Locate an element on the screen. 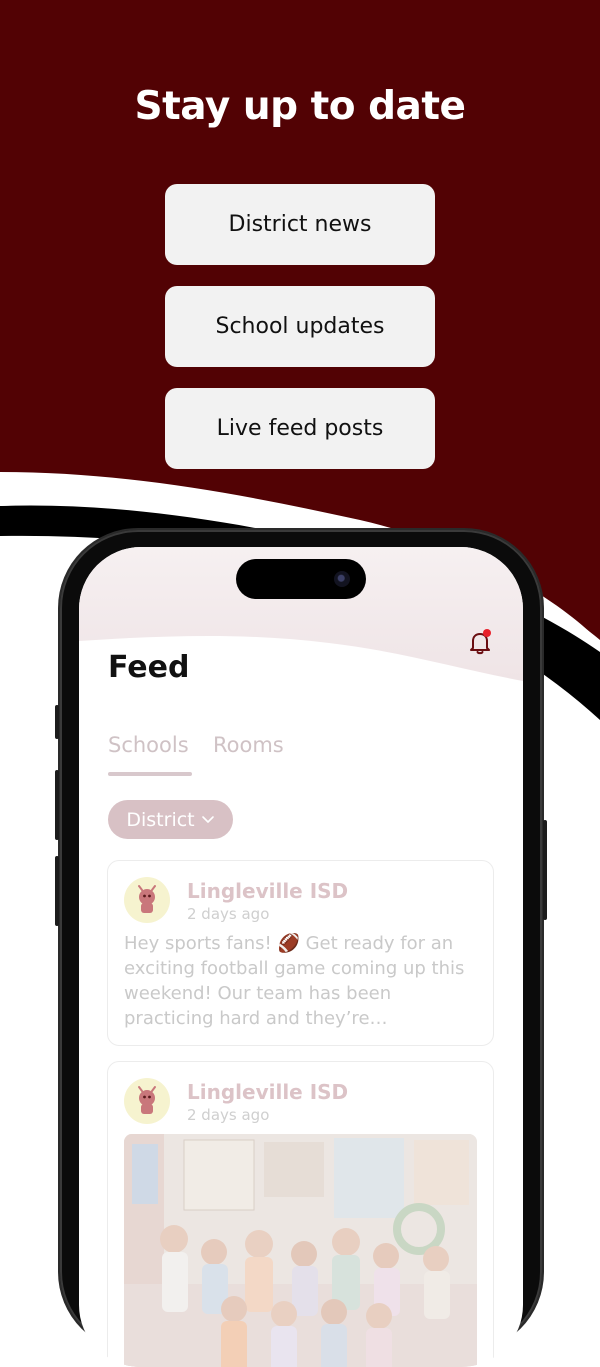 This screenshot has width=600, height=1367. tab-schools: Schools is located at coordinates (148, 745).